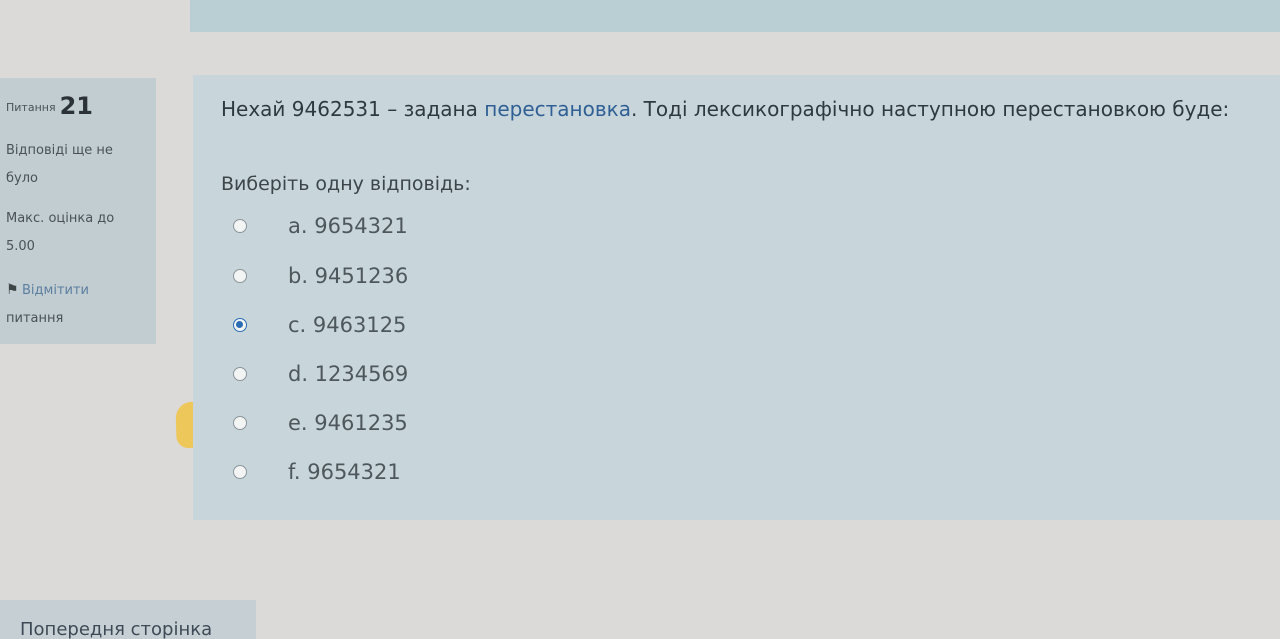 This screenshot has width=1280, height=639. I want to click on previous-page-button: Попередня сторінка, so click(128, 619).